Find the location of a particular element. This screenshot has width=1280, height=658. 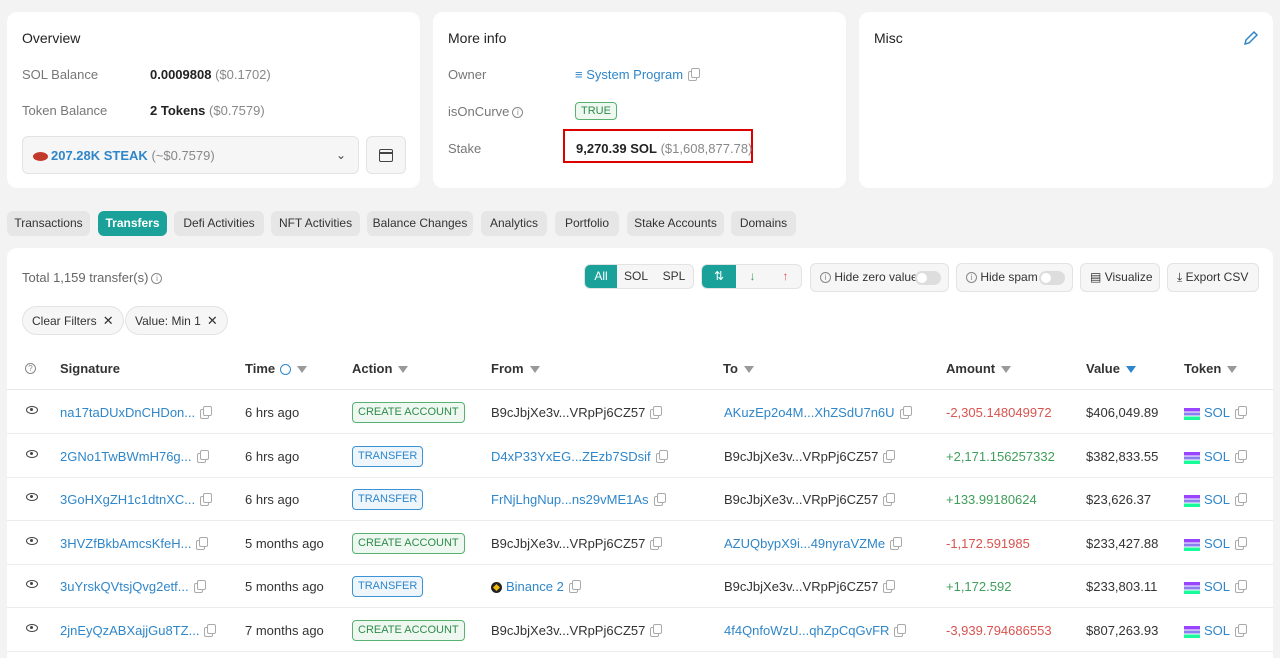

sort-both-icon: ⇅ is located at coordinates (719, 276).